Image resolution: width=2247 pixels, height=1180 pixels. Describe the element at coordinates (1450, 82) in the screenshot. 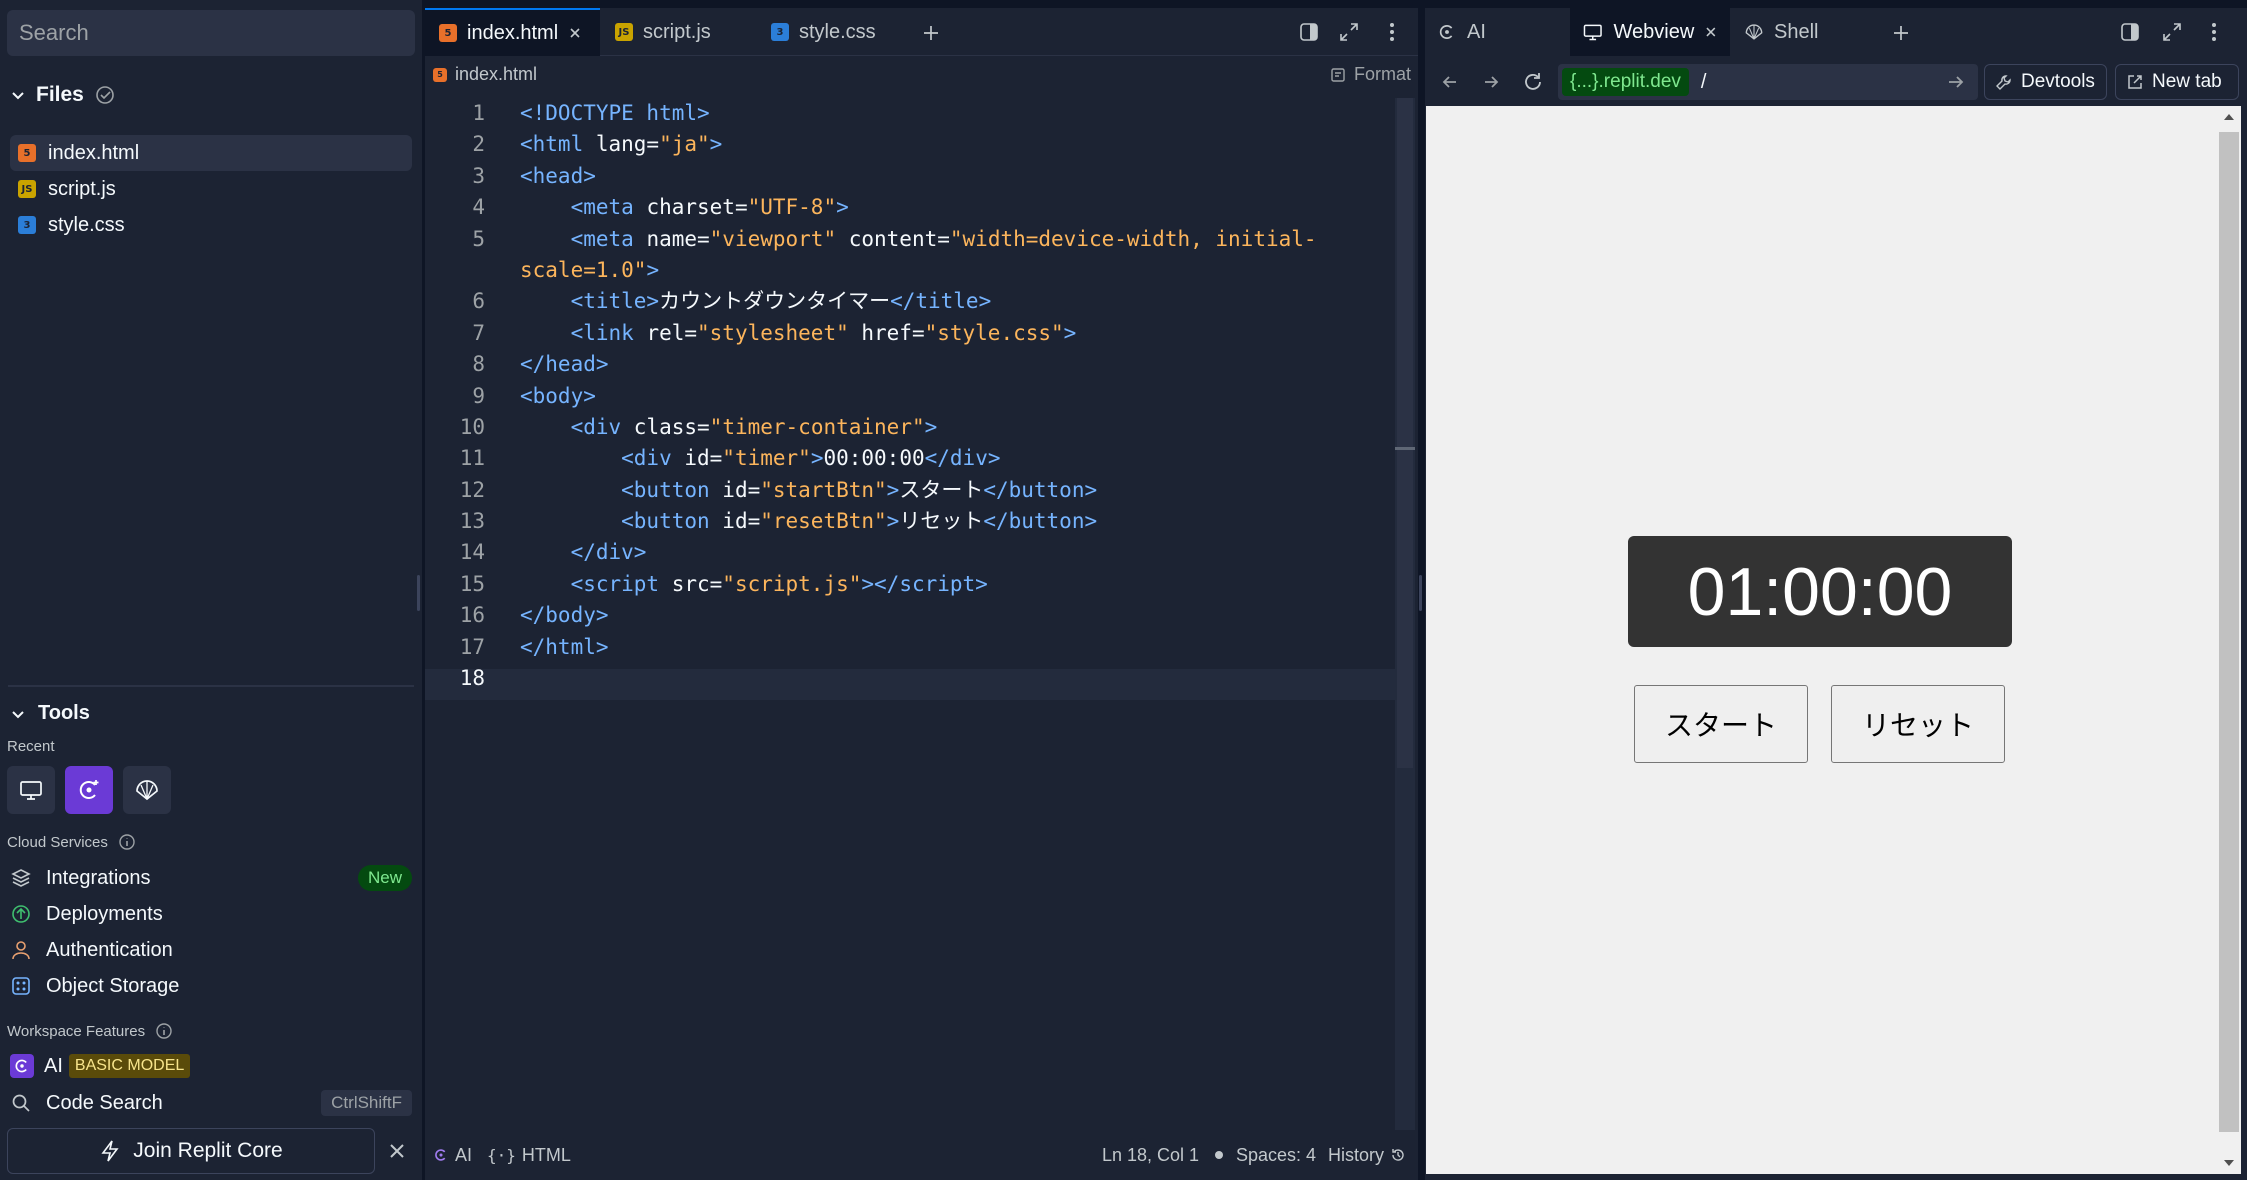

I see `back-arrow-icon` at that location.